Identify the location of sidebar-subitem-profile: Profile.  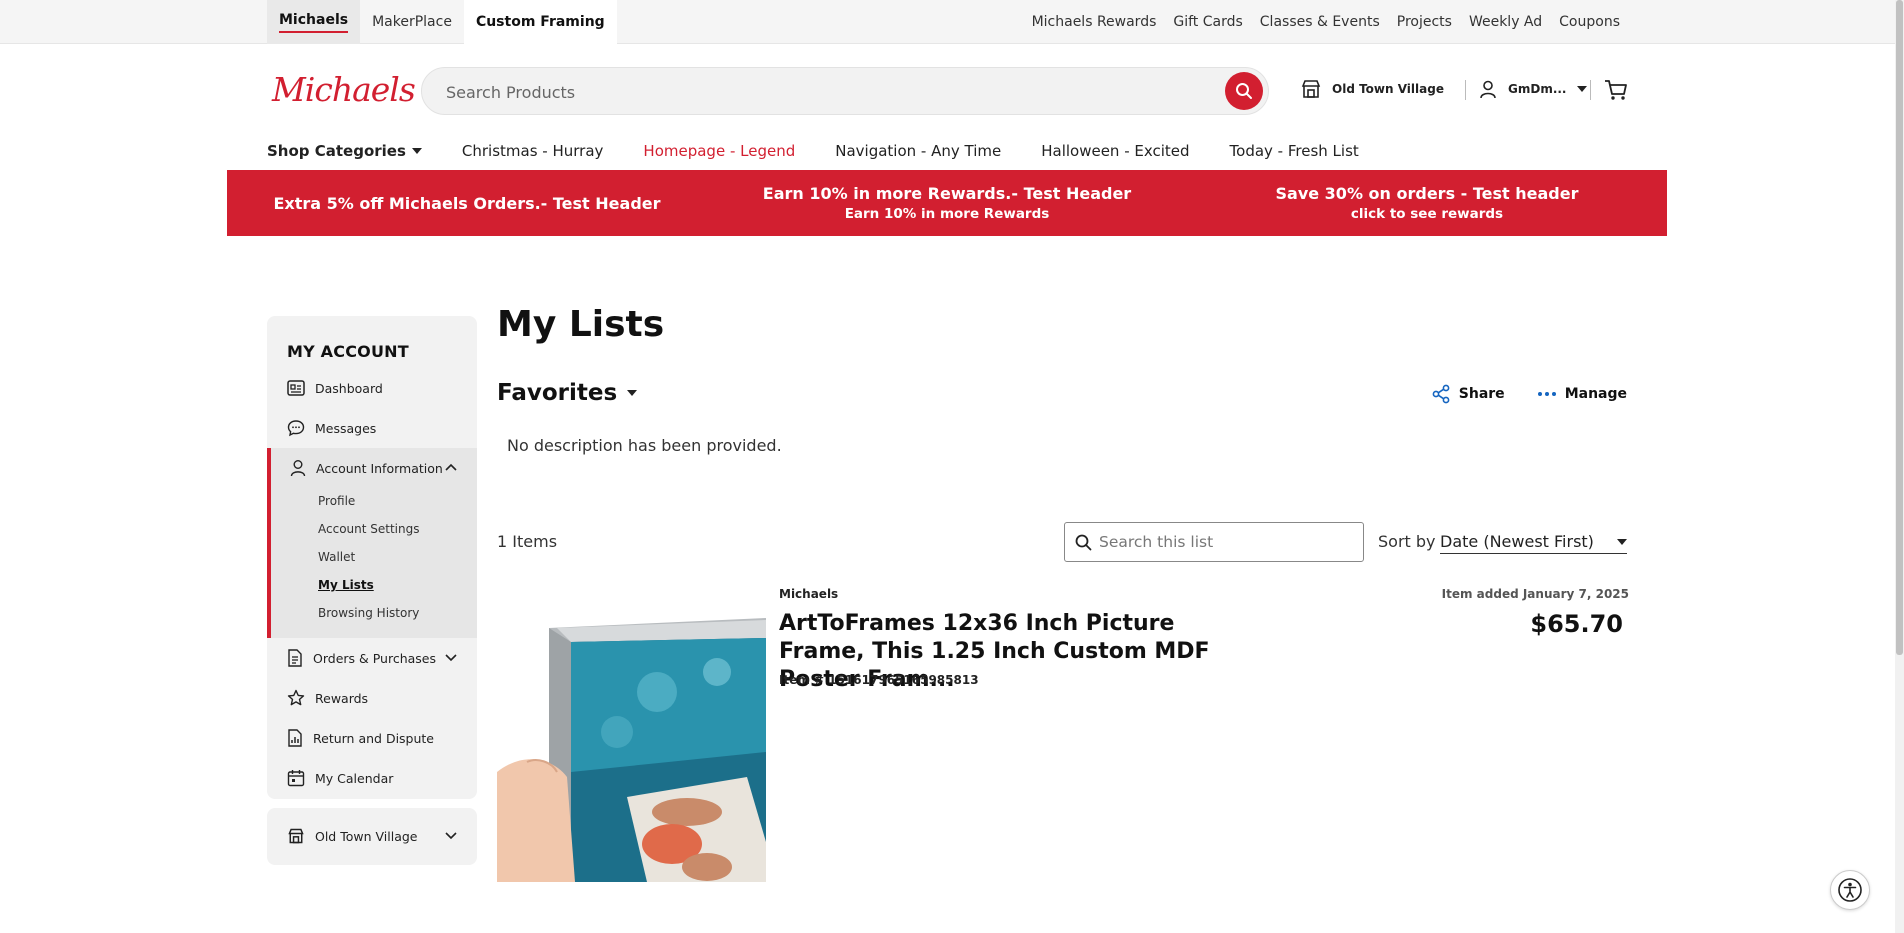
(336, 501).